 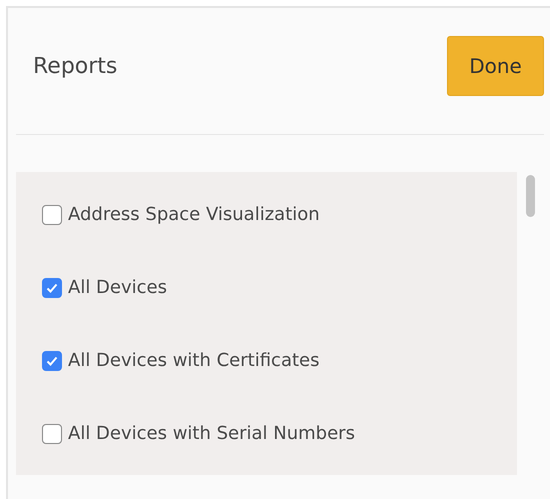 What do you see at coordinates (194, 361) in the screenshot?
I see `report-label: All Devices with Certificates` at bounding box center [194, 361].